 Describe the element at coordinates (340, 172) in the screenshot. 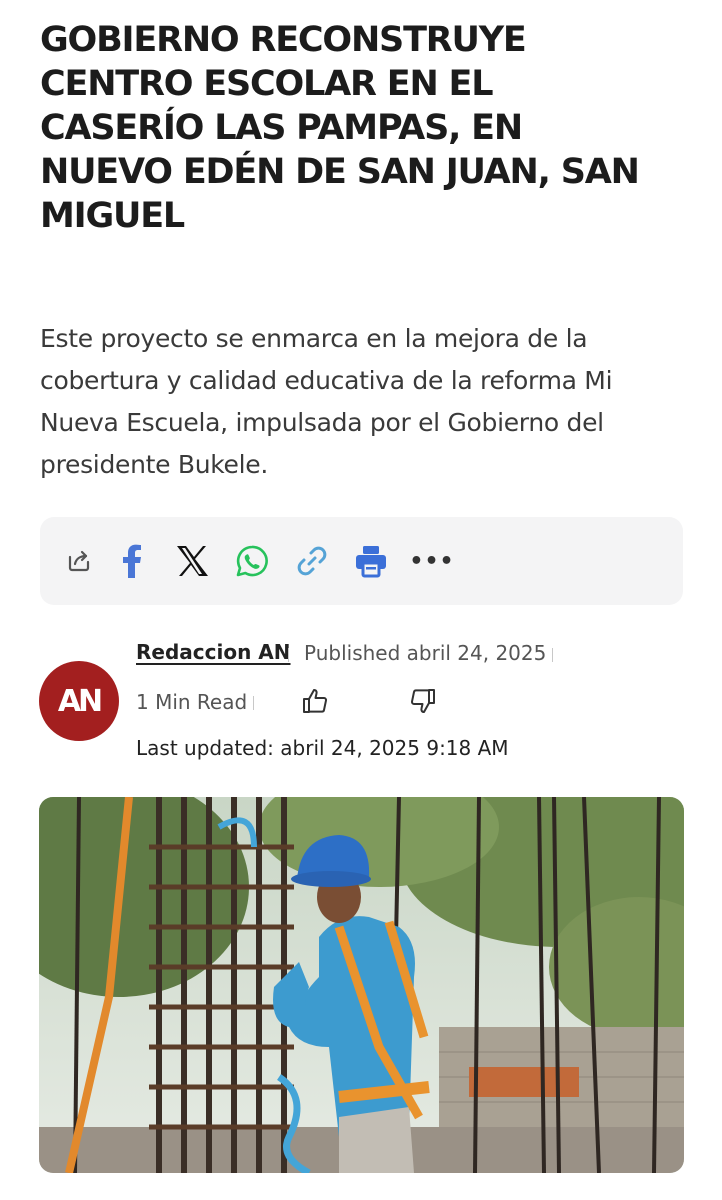

I see `headline-line: NUEVO EDÉN DE SAN JUAN, SAN` at that location.